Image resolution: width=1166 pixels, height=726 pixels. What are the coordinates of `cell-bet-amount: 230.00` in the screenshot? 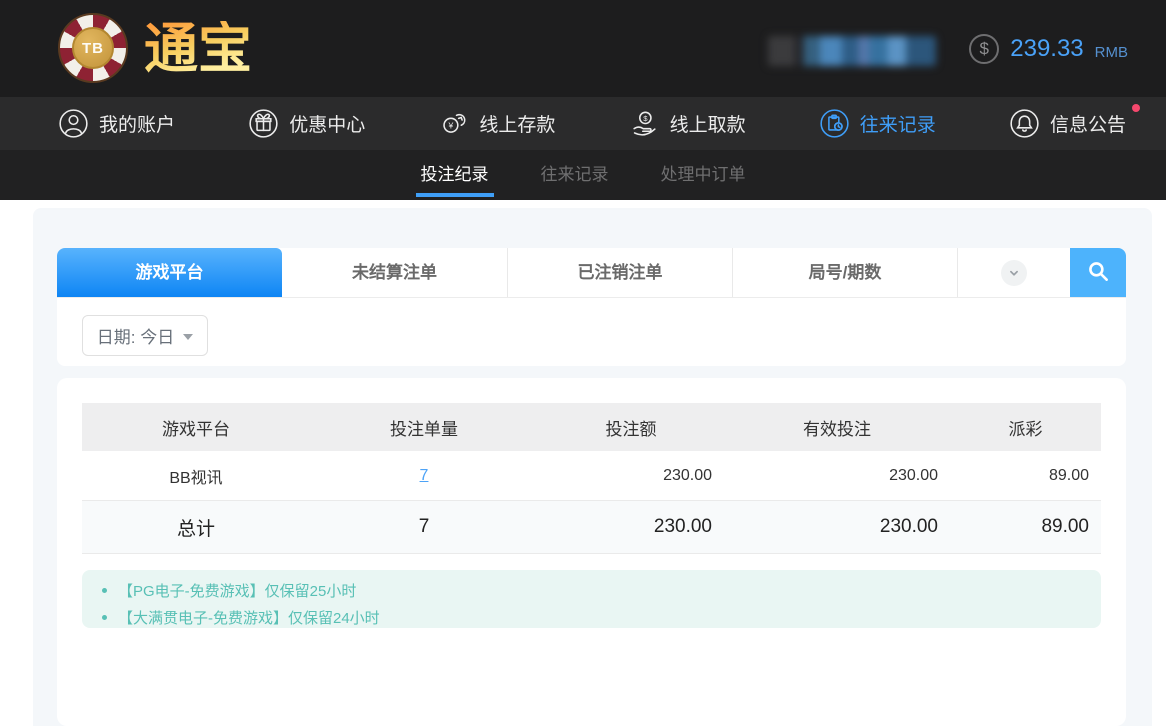 It's located at (687, 475).